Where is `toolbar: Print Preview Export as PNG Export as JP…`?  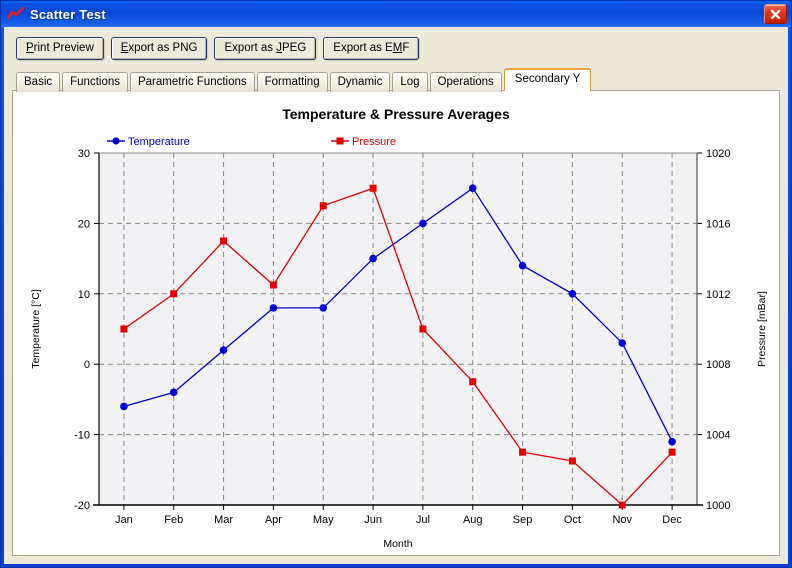 toolbar: Print Preview Export as PNG Export as JP… is located at coordinates (398, 48).